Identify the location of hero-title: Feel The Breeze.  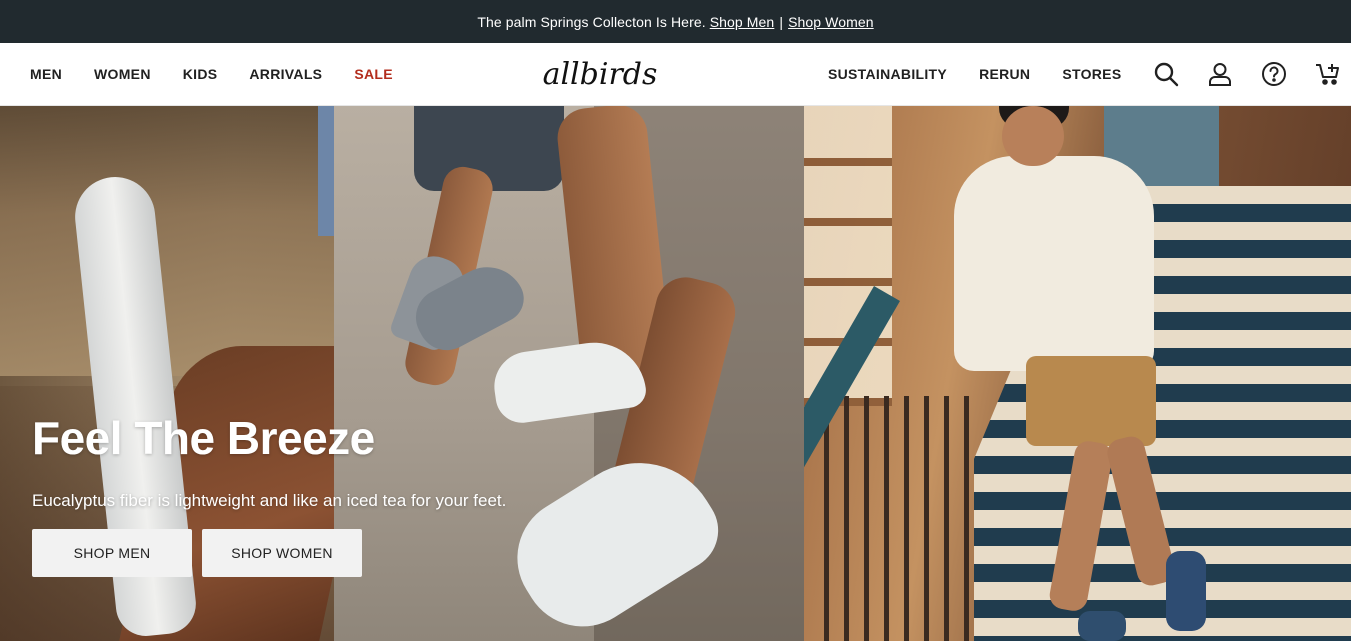
(203, 438).